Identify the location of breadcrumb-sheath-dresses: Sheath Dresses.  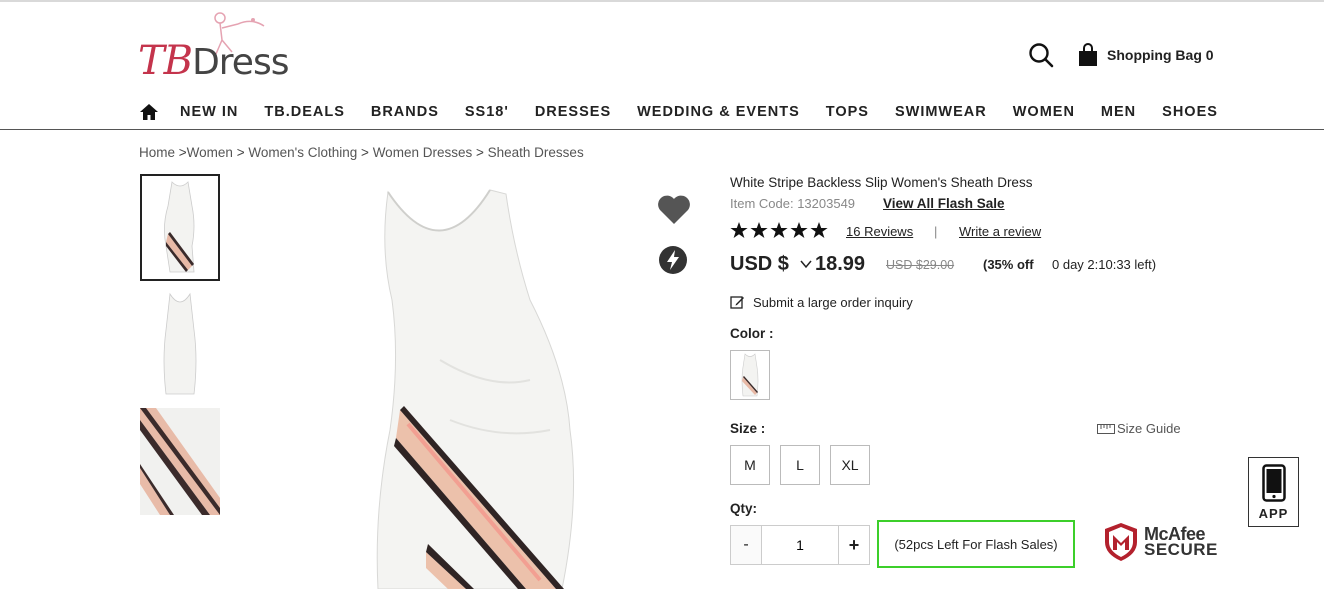
(536, 152).